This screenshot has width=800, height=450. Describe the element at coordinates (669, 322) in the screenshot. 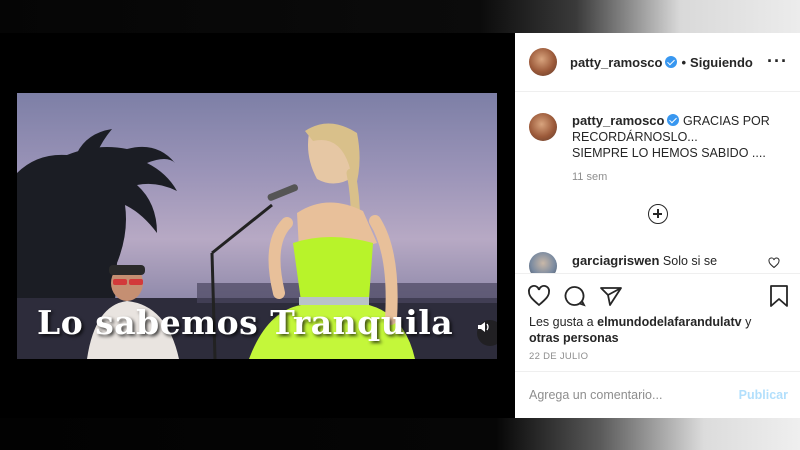

I see `likes-user-link: elmundodelafarandulatv` at that location.